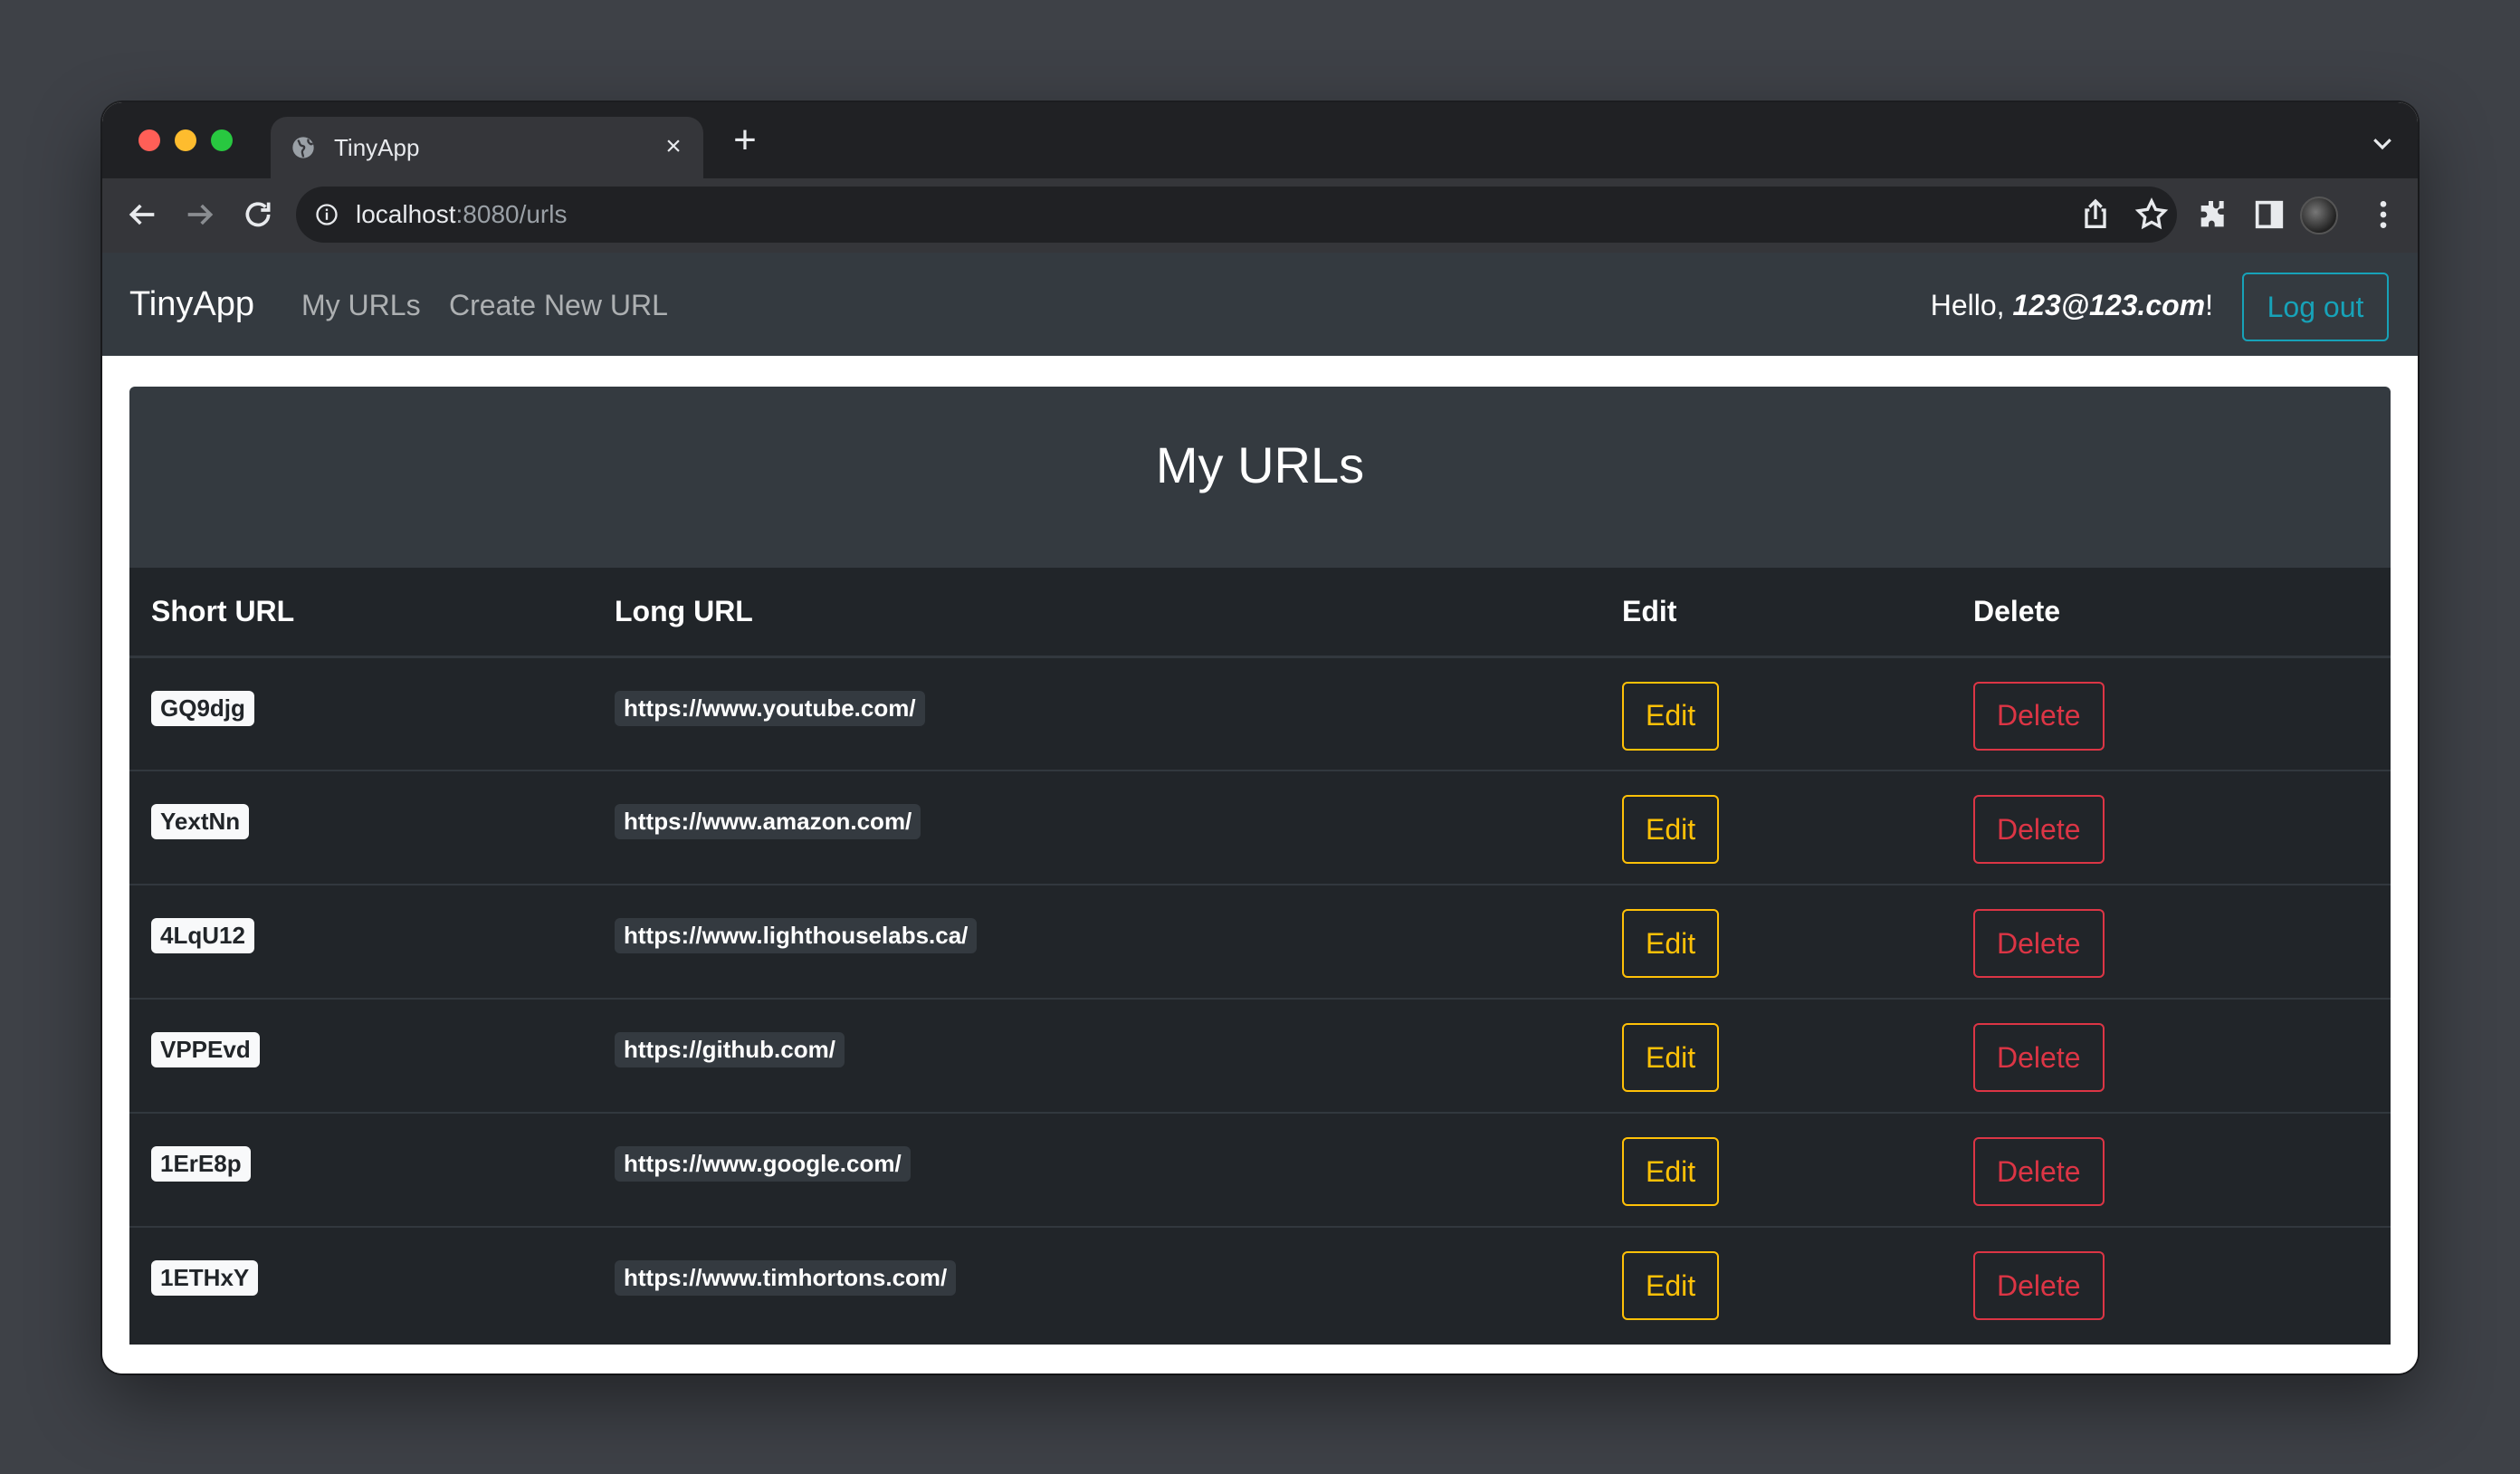 The width and height of the screenshot is (2520, 1474). I want to click on star-icon, so click(2151, 214).